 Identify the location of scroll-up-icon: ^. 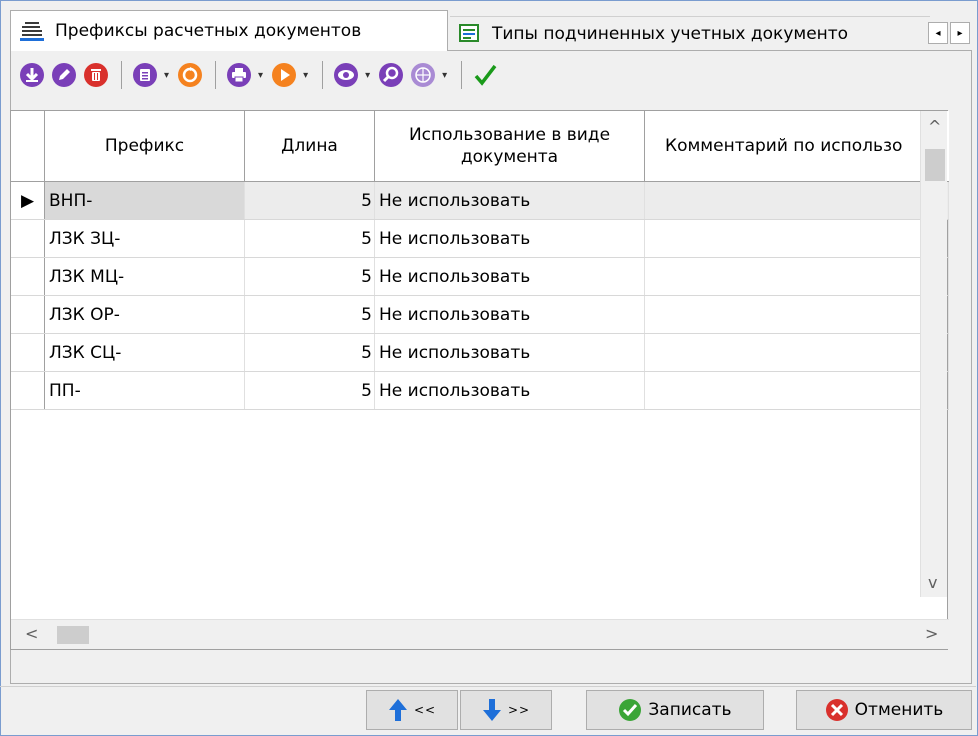
(934, 126).